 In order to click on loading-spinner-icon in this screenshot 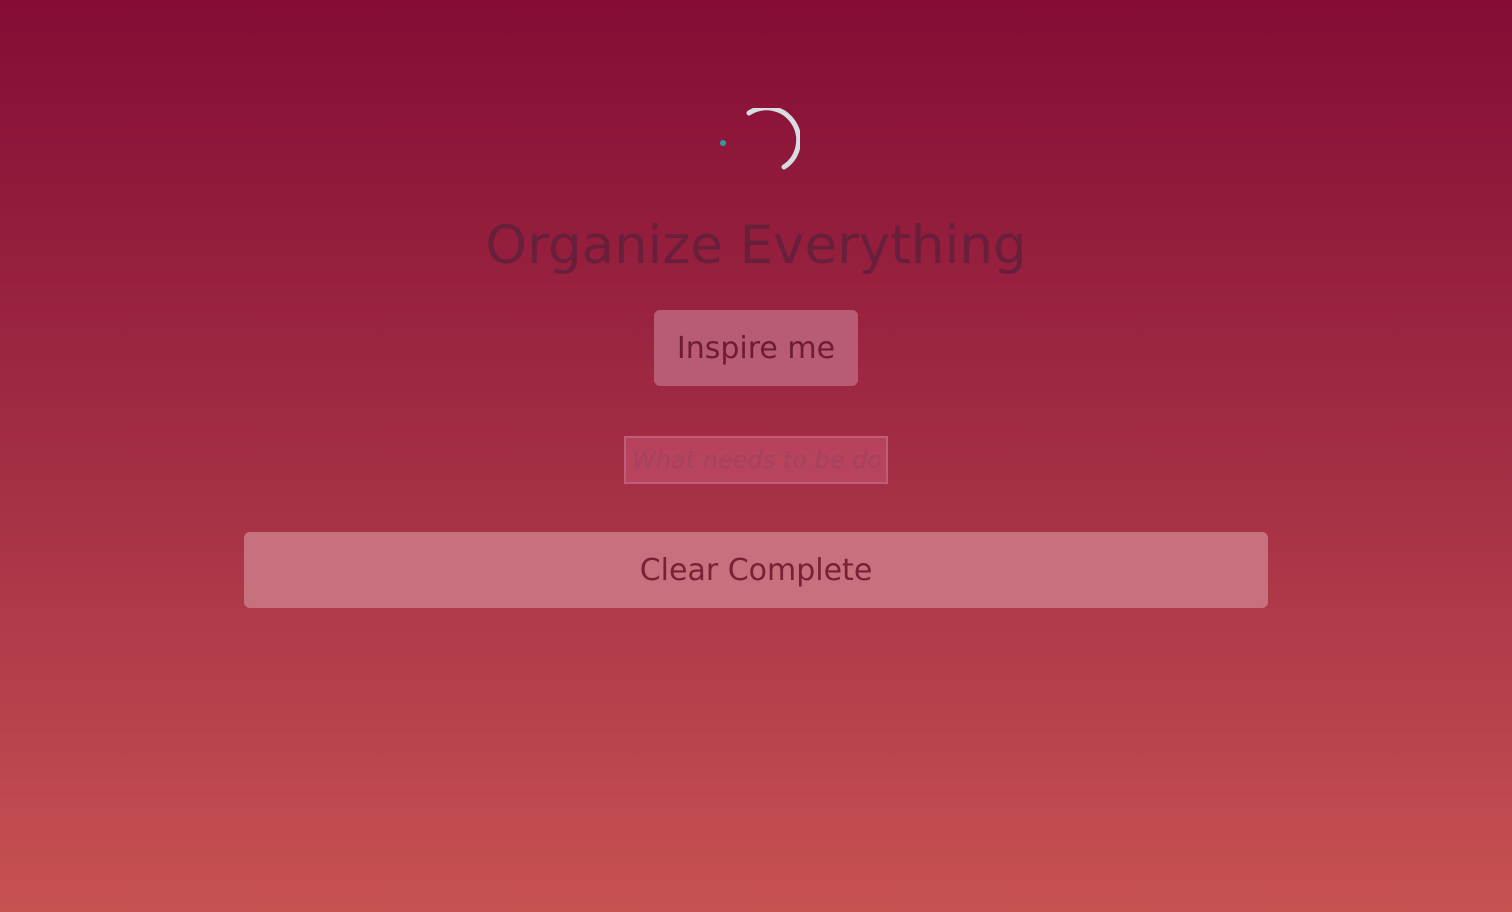, I will do `click(760, 139)`.